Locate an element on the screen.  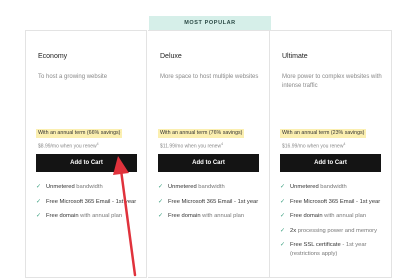
feature-strong: Free SSL certificate is located at coordinates (315, 245).